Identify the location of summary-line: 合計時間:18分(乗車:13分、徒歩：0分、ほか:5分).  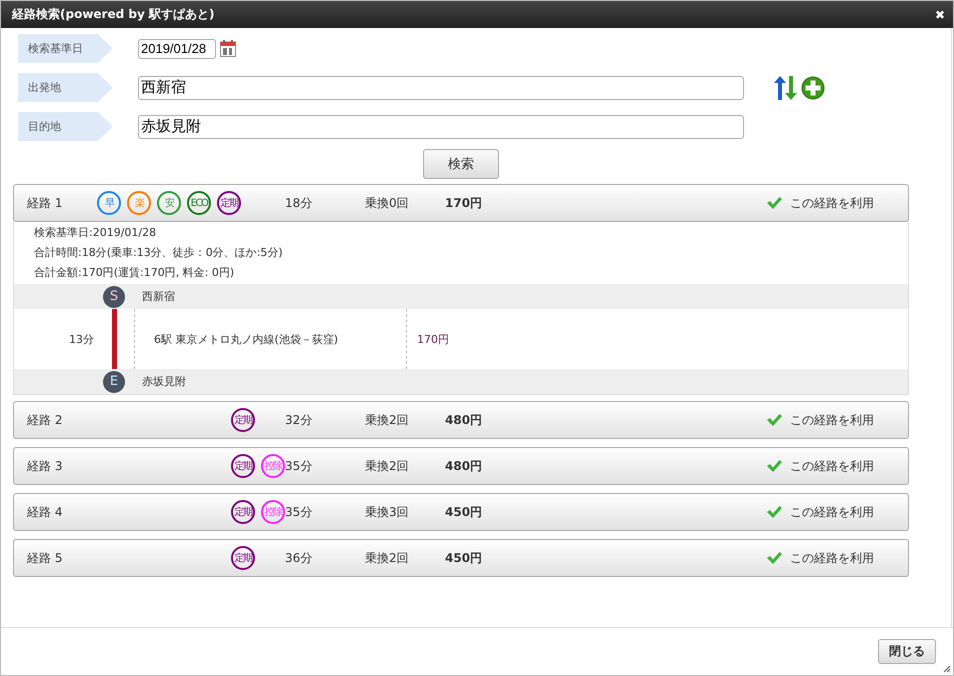
(158, 253).